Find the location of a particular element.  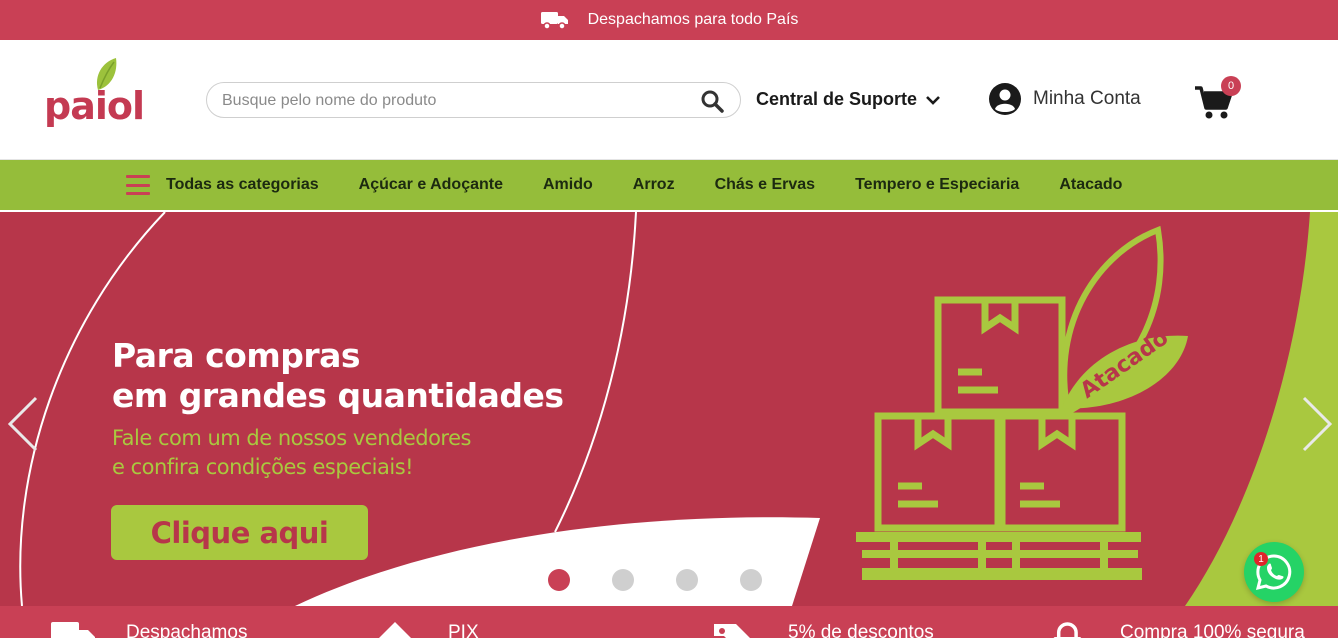

benefit-label: PIX is located at coordinates (463, 630).